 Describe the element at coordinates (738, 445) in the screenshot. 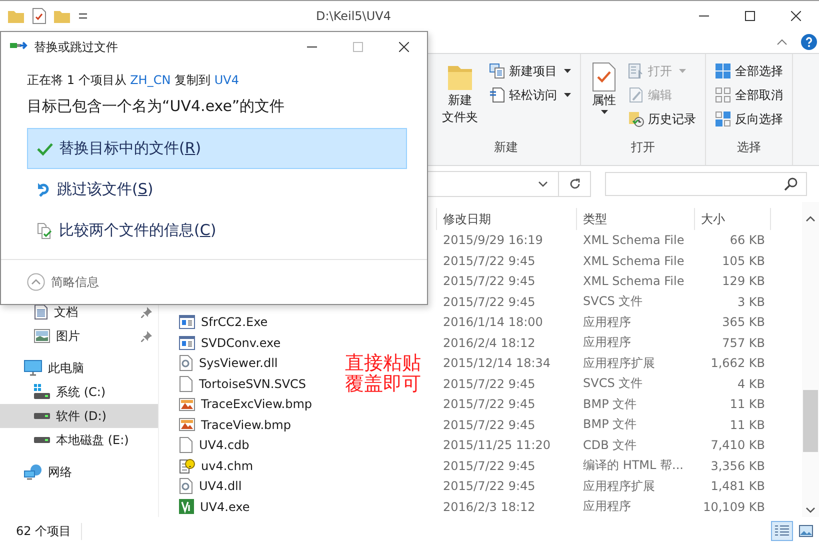

I see `file-size: 7,410 KB` at that location.